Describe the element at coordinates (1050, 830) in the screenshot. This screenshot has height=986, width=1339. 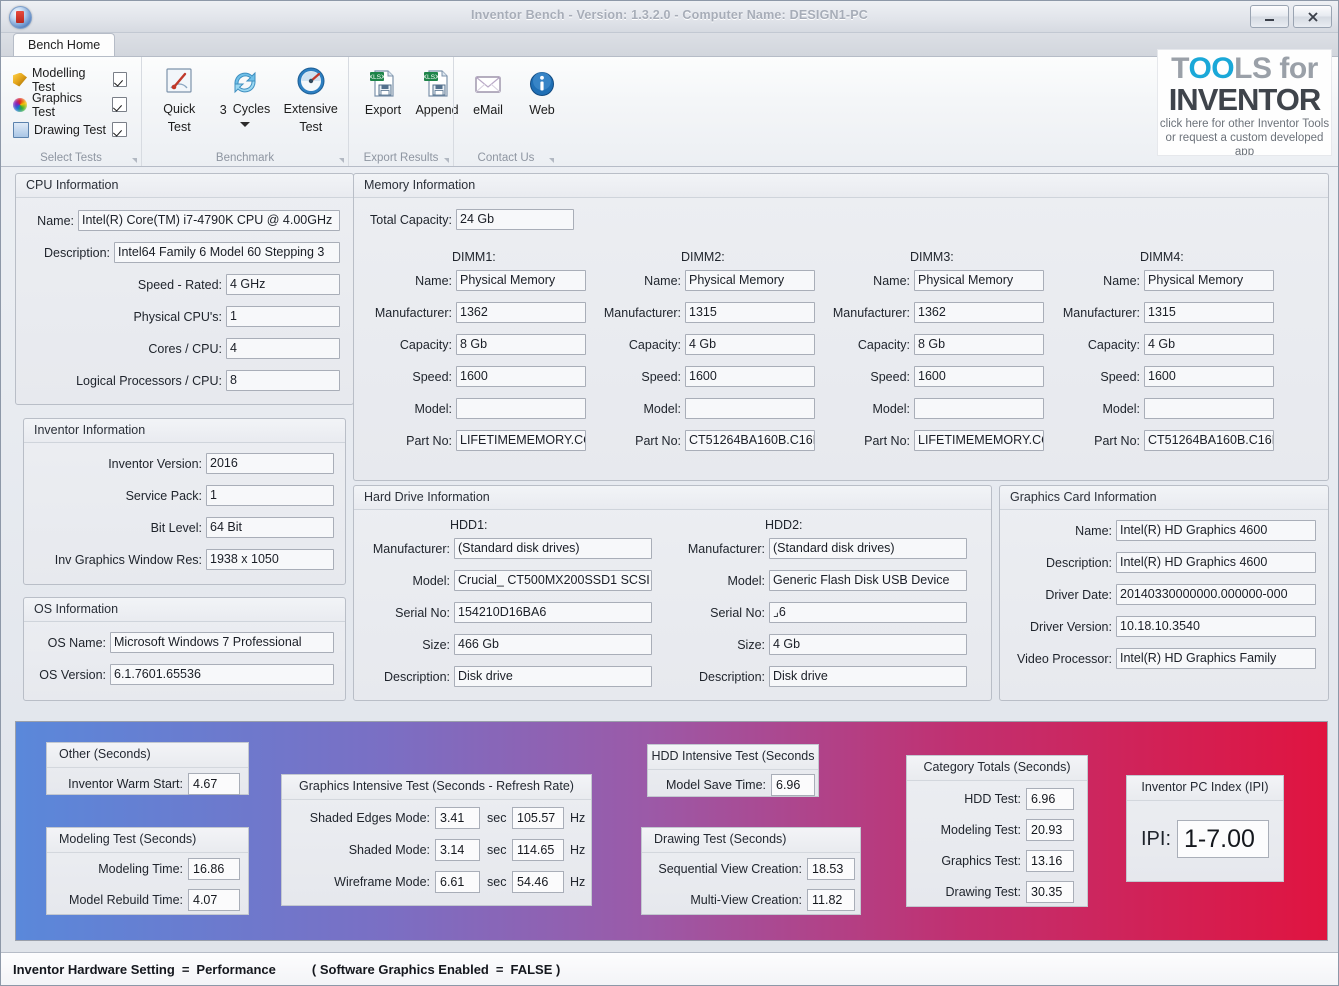
I see `total-modeling-test-value: 20.93` at that location.